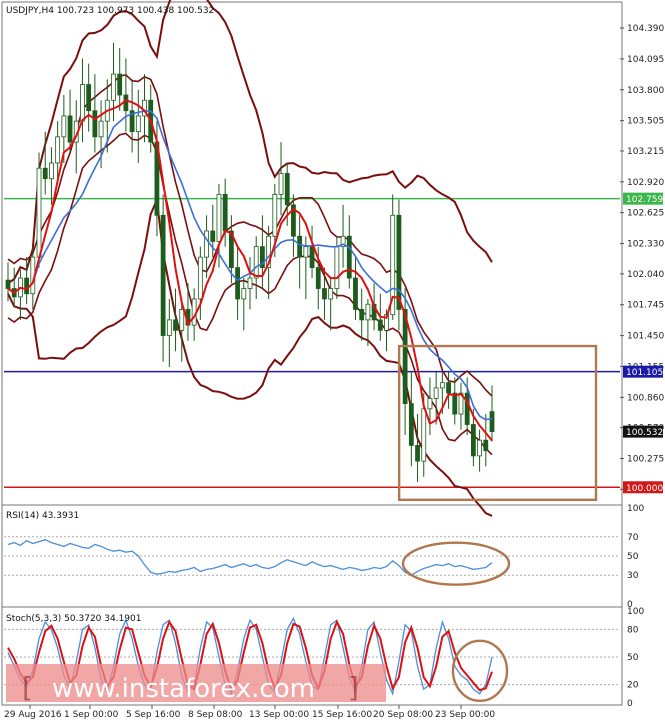 The image size is (665, 727). What do you see at coordinates (633, 630) in the screenshot?
I see `stoch-tick-label: 80` at bounding box center [633, 630].